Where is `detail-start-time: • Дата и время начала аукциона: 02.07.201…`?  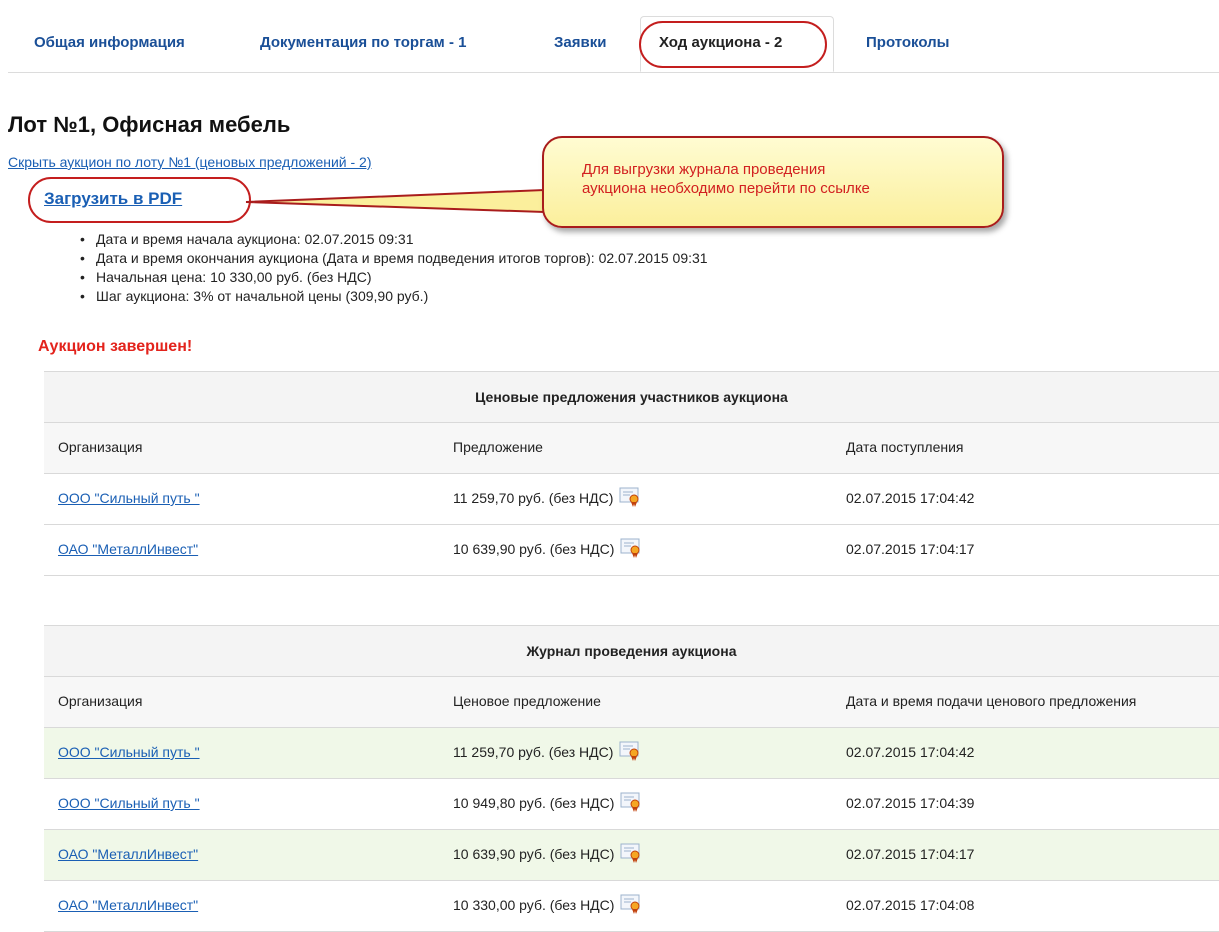 detail-start-time: • Дата и время начала аукциона: 02.07.201… is located at coordinates (247, 239).